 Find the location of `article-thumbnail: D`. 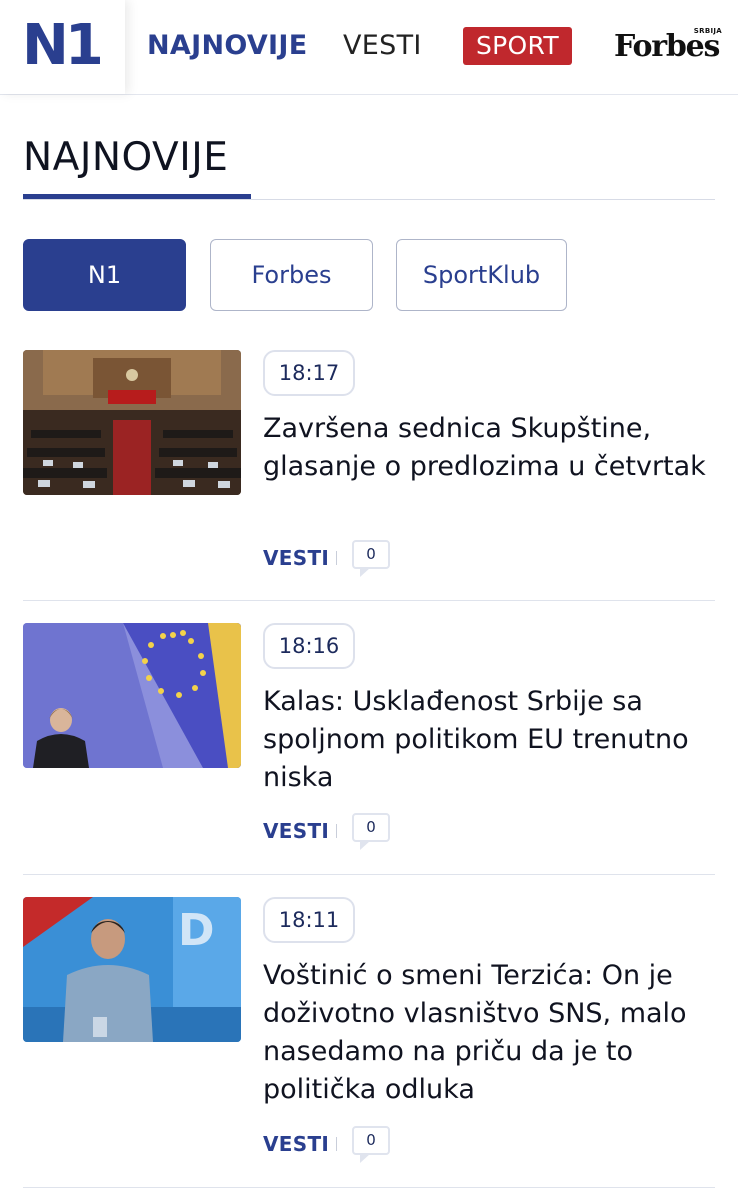

article-thumbnail: D is located at coordinates (132, 969).